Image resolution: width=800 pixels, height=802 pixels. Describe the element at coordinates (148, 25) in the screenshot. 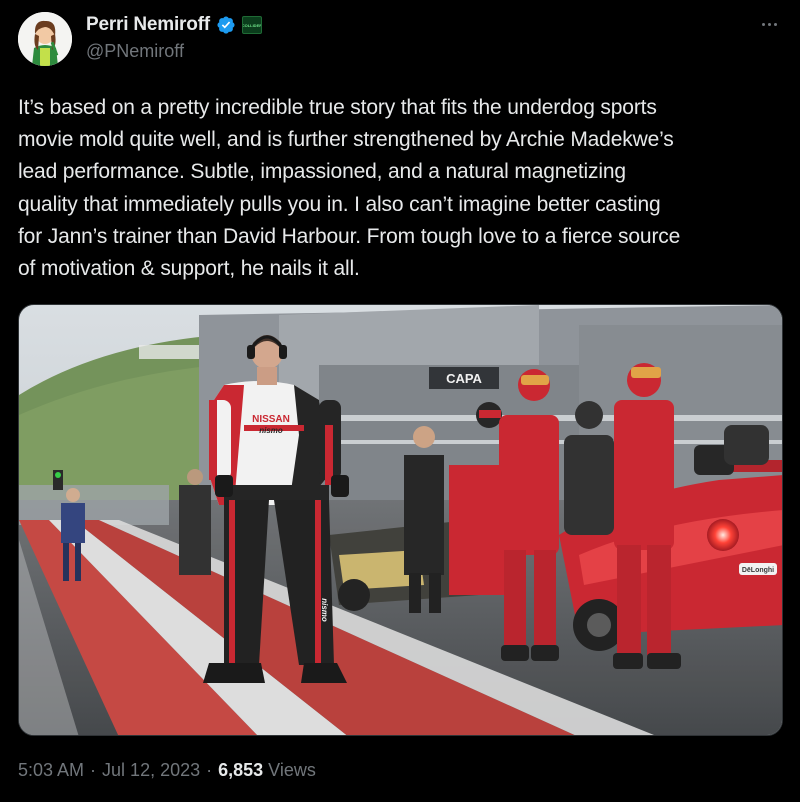

I see `author-display-name: Perri Nemiroff` at that location.